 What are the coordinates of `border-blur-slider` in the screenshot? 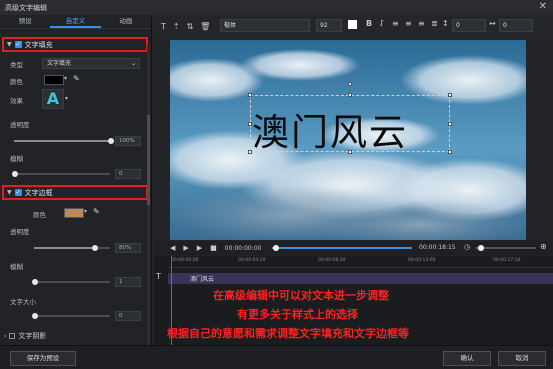 It's located at (71, 282).